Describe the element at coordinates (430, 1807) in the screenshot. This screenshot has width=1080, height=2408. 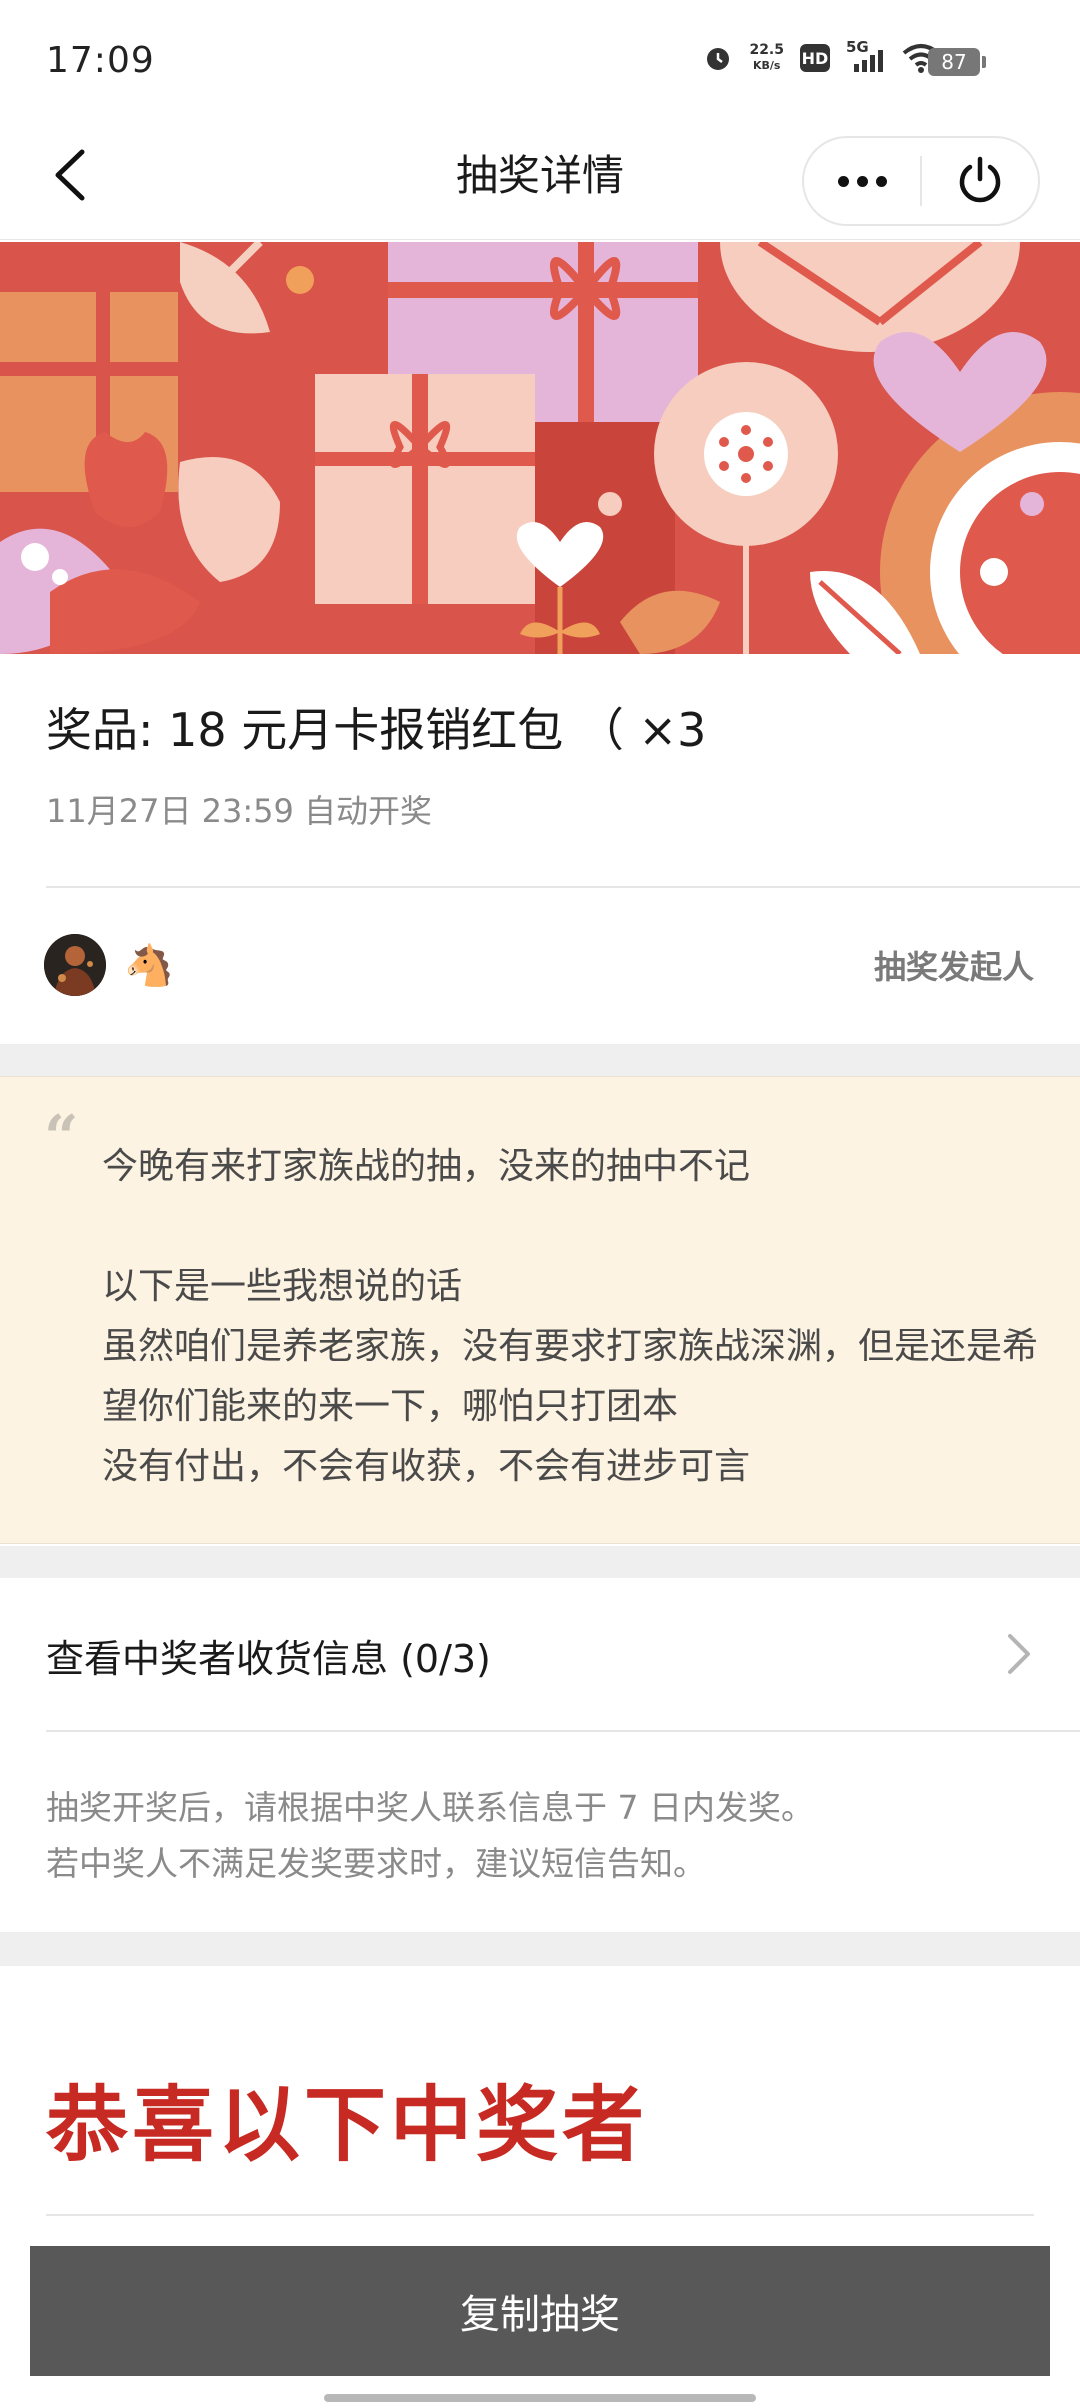
I see `note-line: 抽奖开奖后，请根据中奖人联系信息于 7 日内发奖。` at that location.